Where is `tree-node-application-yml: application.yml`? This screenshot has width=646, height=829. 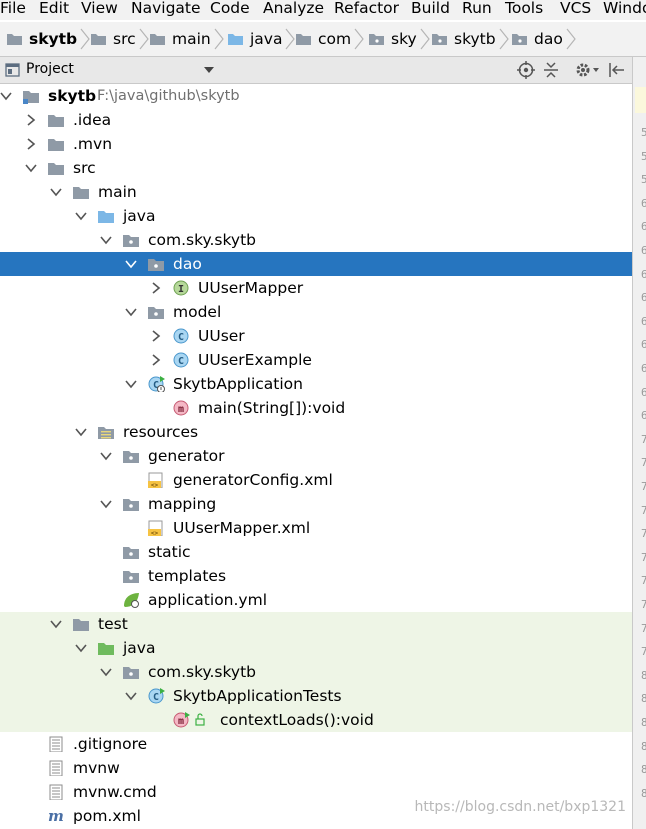 tree-node-application-yml: application.yml is located at coordinates (316, 600).